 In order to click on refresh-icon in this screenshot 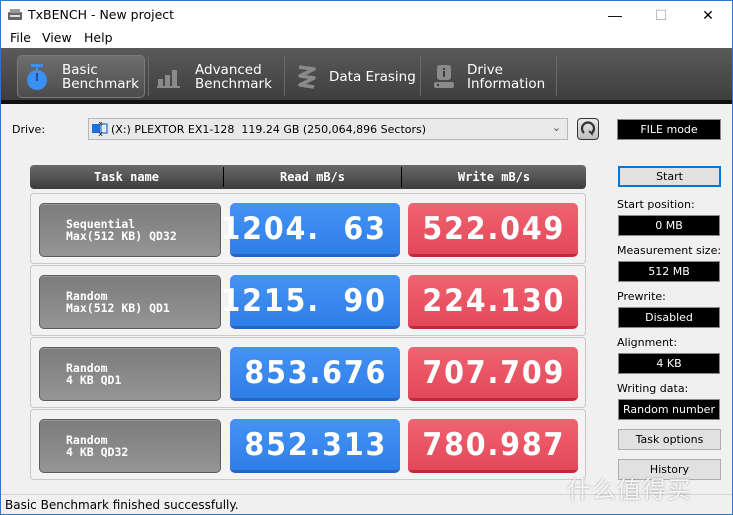, I will do `click(588, 128)`.